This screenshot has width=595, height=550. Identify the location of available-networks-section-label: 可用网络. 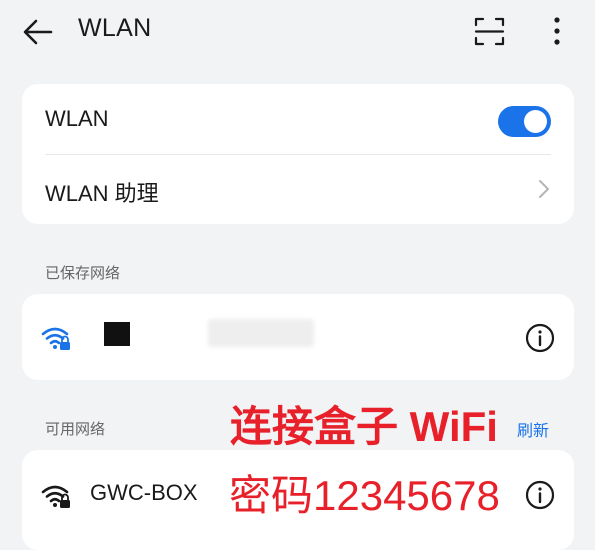
(75, 429).